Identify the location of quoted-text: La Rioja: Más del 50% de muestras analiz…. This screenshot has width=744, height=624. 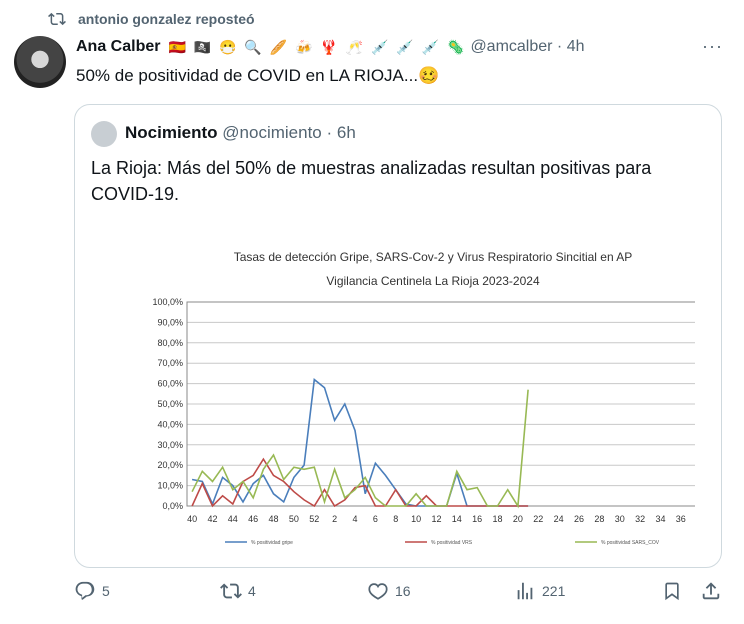
(371, 181).